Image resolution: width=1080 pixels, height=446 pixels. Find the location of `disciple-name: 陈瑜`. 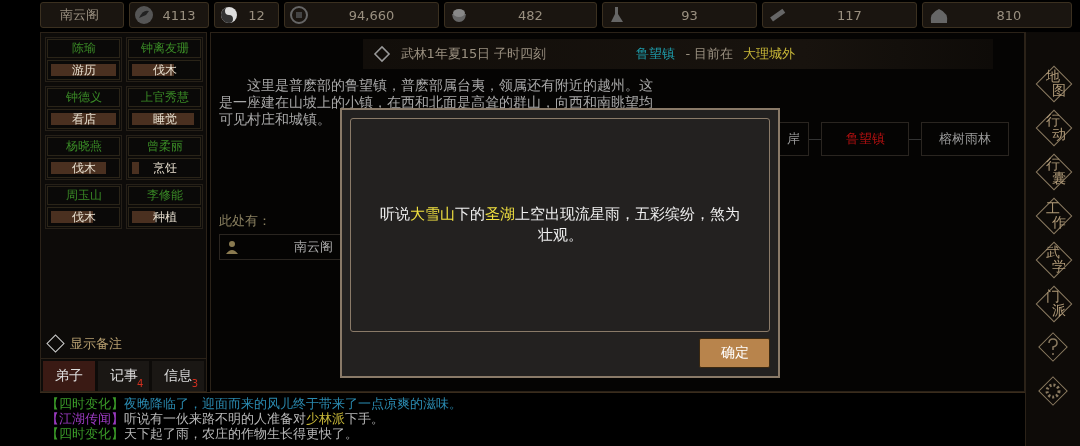

disciple-name: 陈瑜 is located at coordinates (83, 48).